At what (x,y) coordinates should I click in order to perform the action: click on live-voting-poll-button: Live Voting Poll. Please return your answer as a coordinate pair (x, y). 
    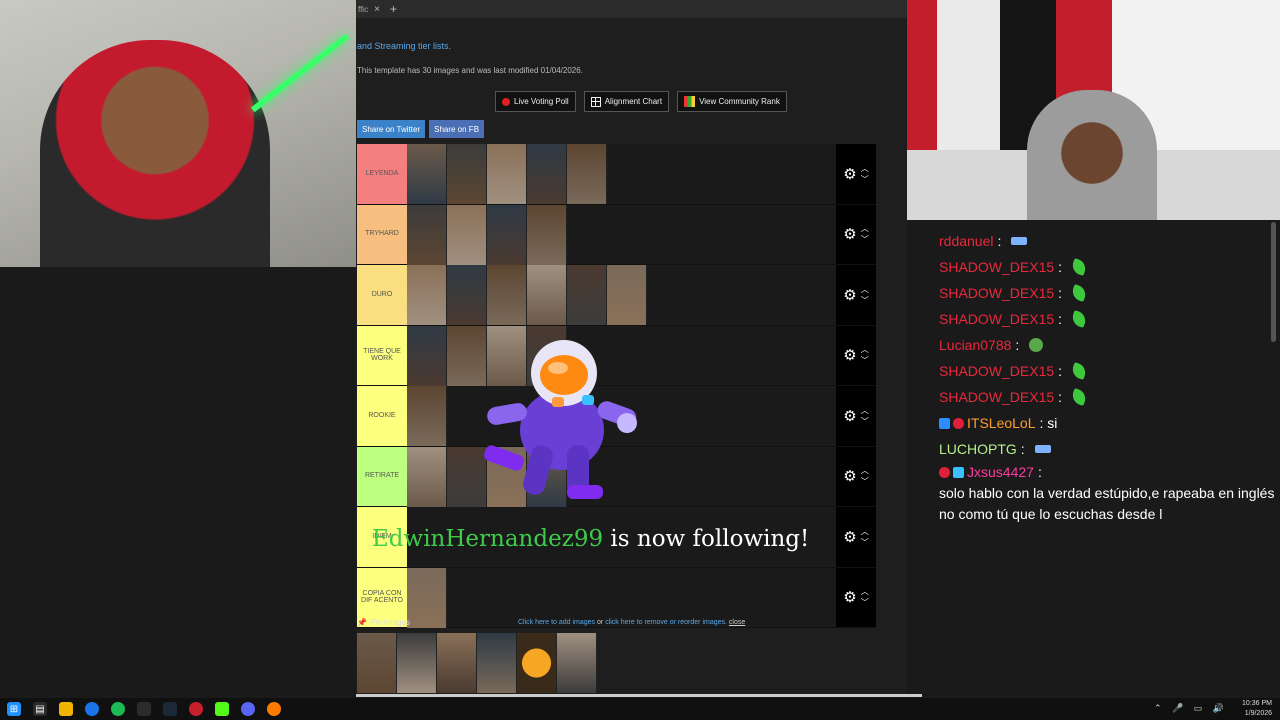
    Looking at the image, I should click on (535, 101).